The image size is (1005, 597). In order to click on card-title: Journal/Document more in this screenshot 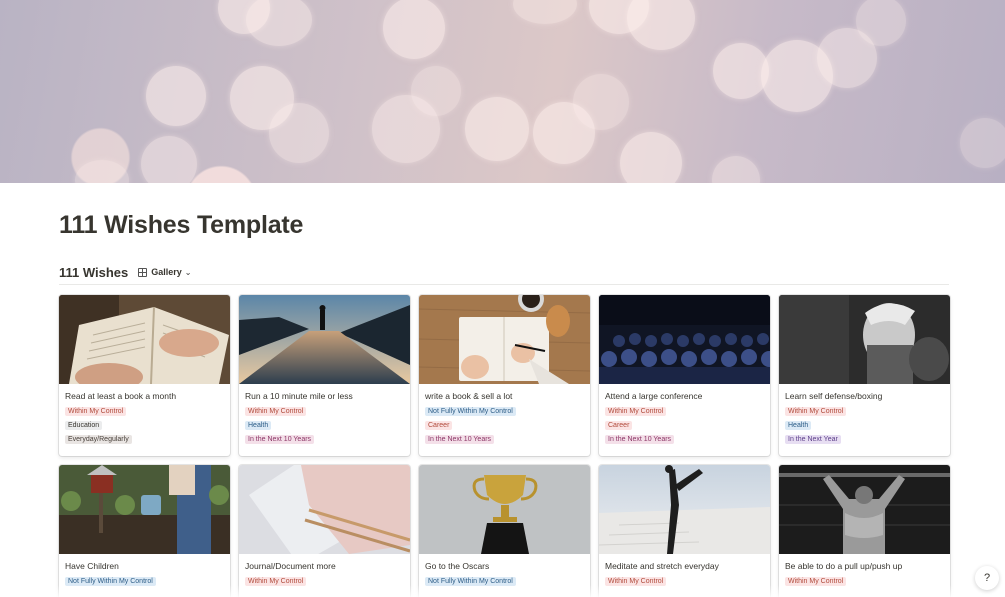, I will do `click(290, 566)`.